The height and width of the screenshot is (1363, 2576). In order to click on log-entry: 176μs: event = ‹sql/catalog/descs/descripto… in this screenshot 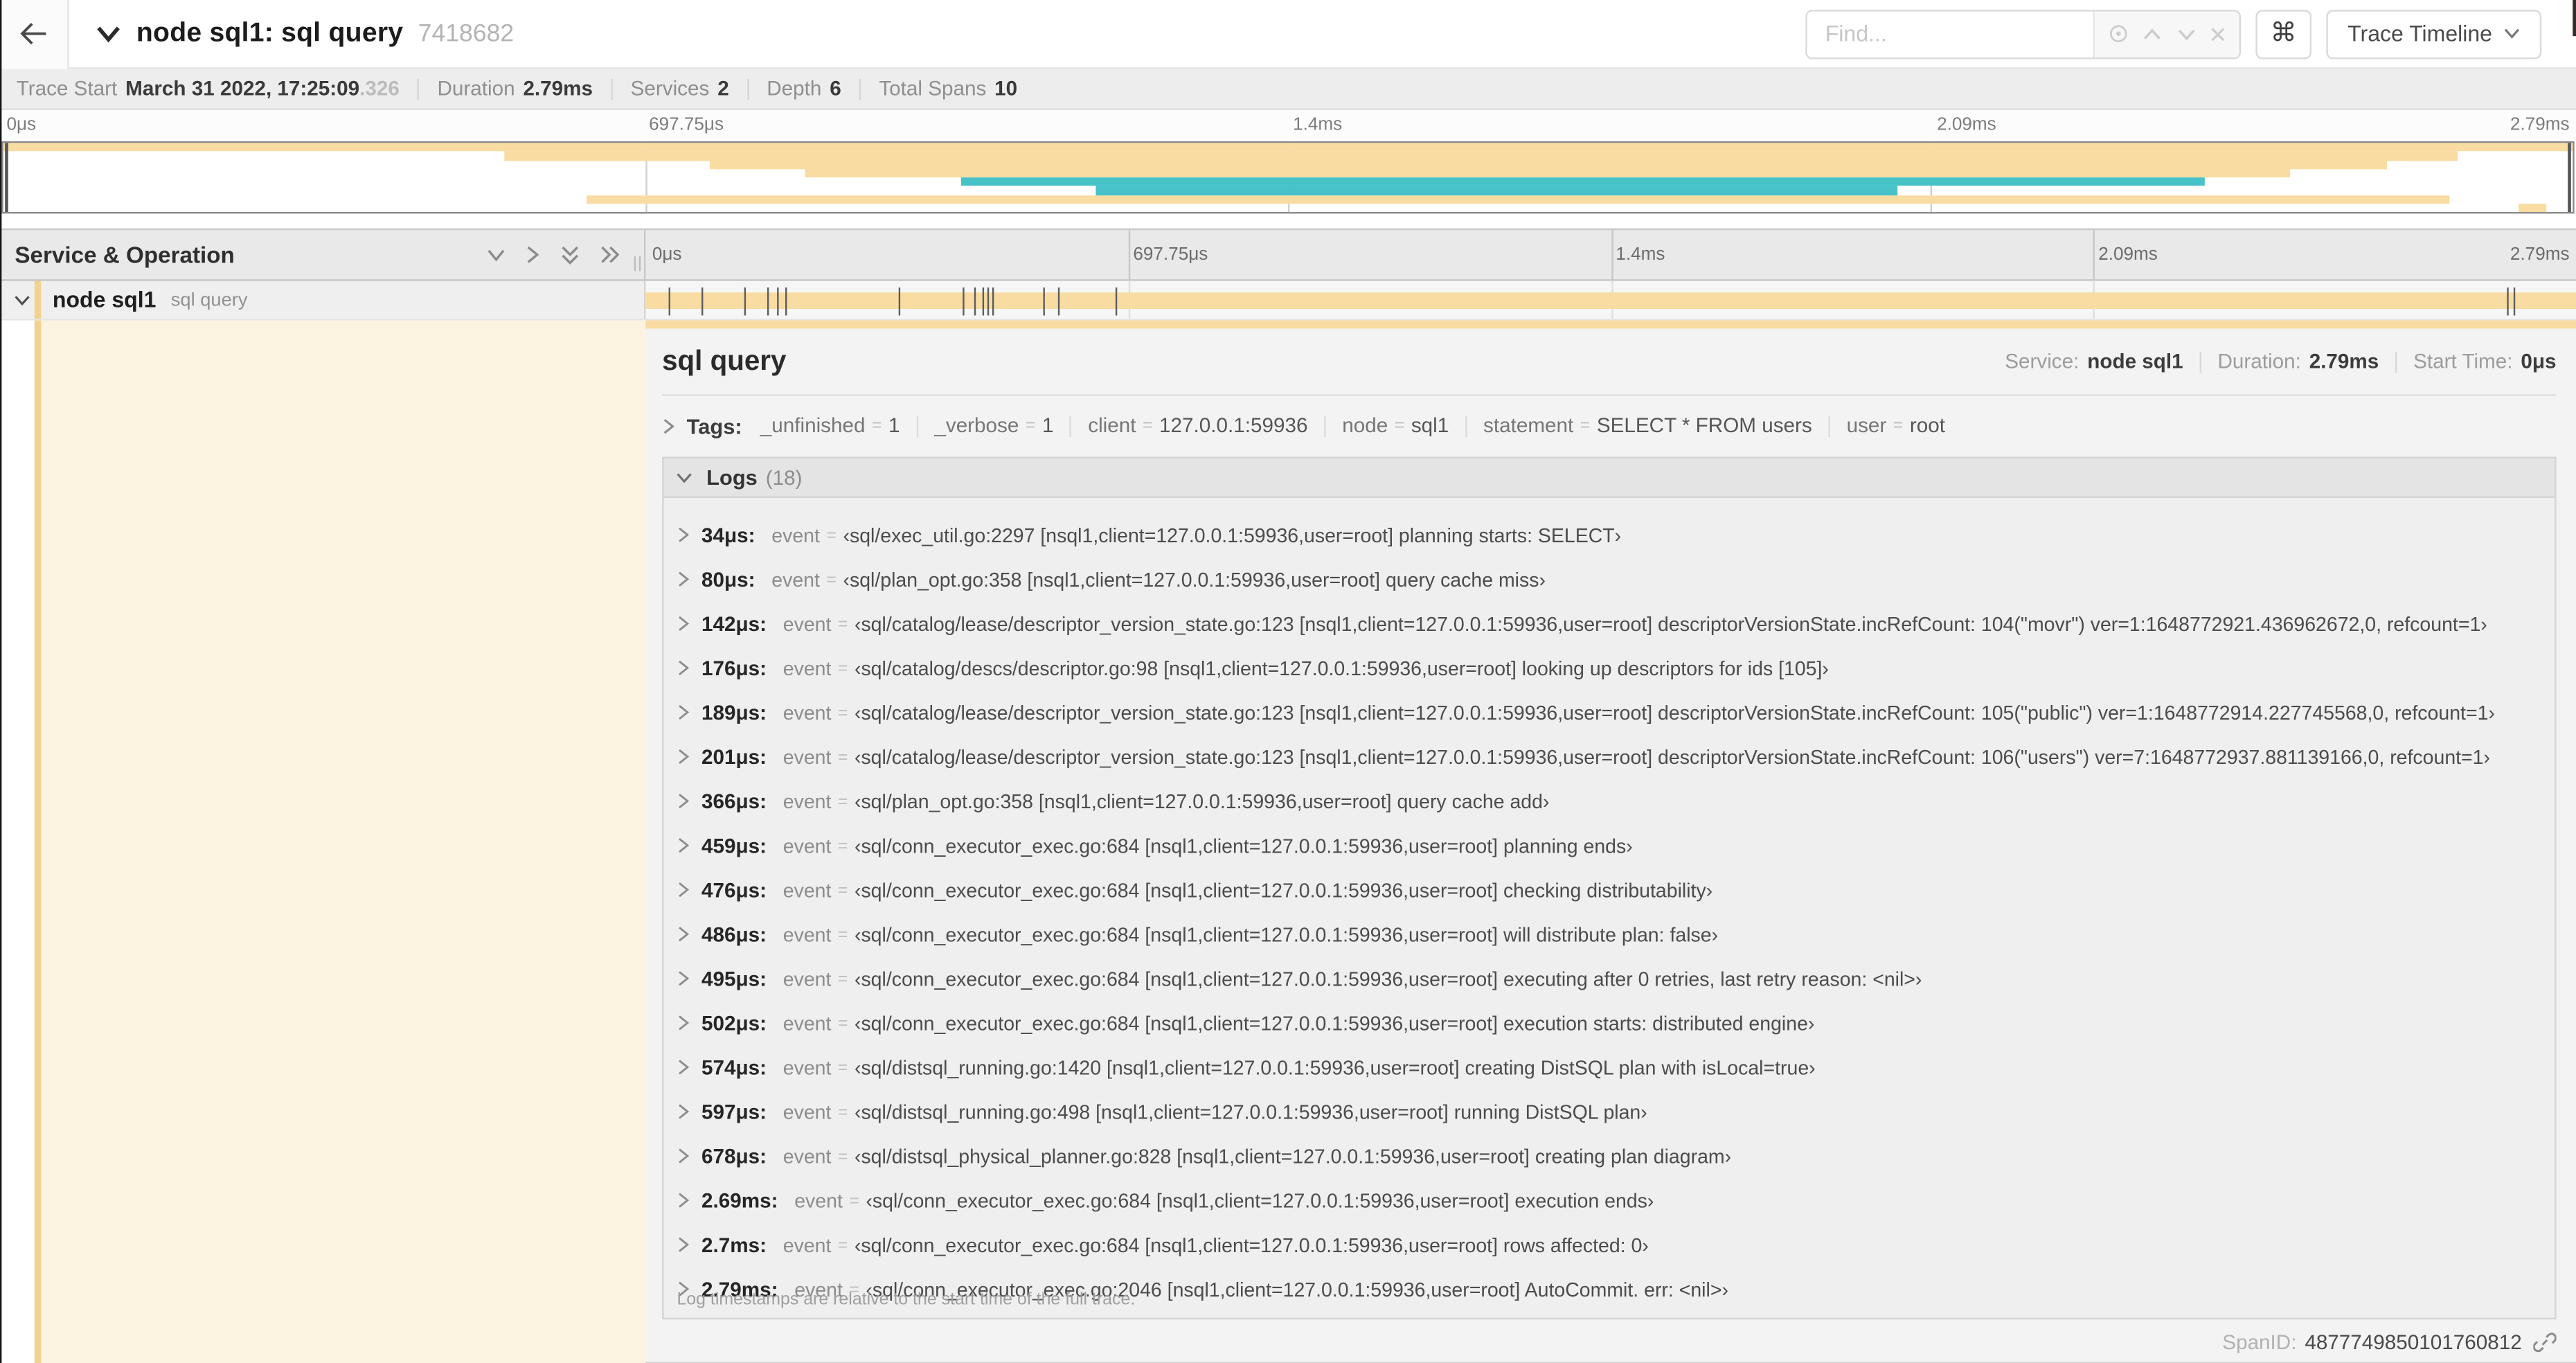, I will do `click(1609, 667)`.